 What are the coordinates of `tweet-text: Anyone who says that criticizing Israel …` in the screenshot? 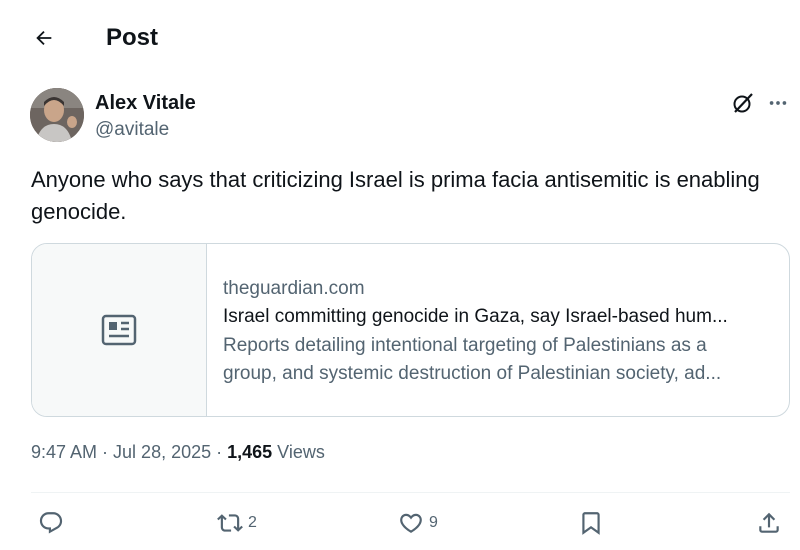 It's located at (395, 195).